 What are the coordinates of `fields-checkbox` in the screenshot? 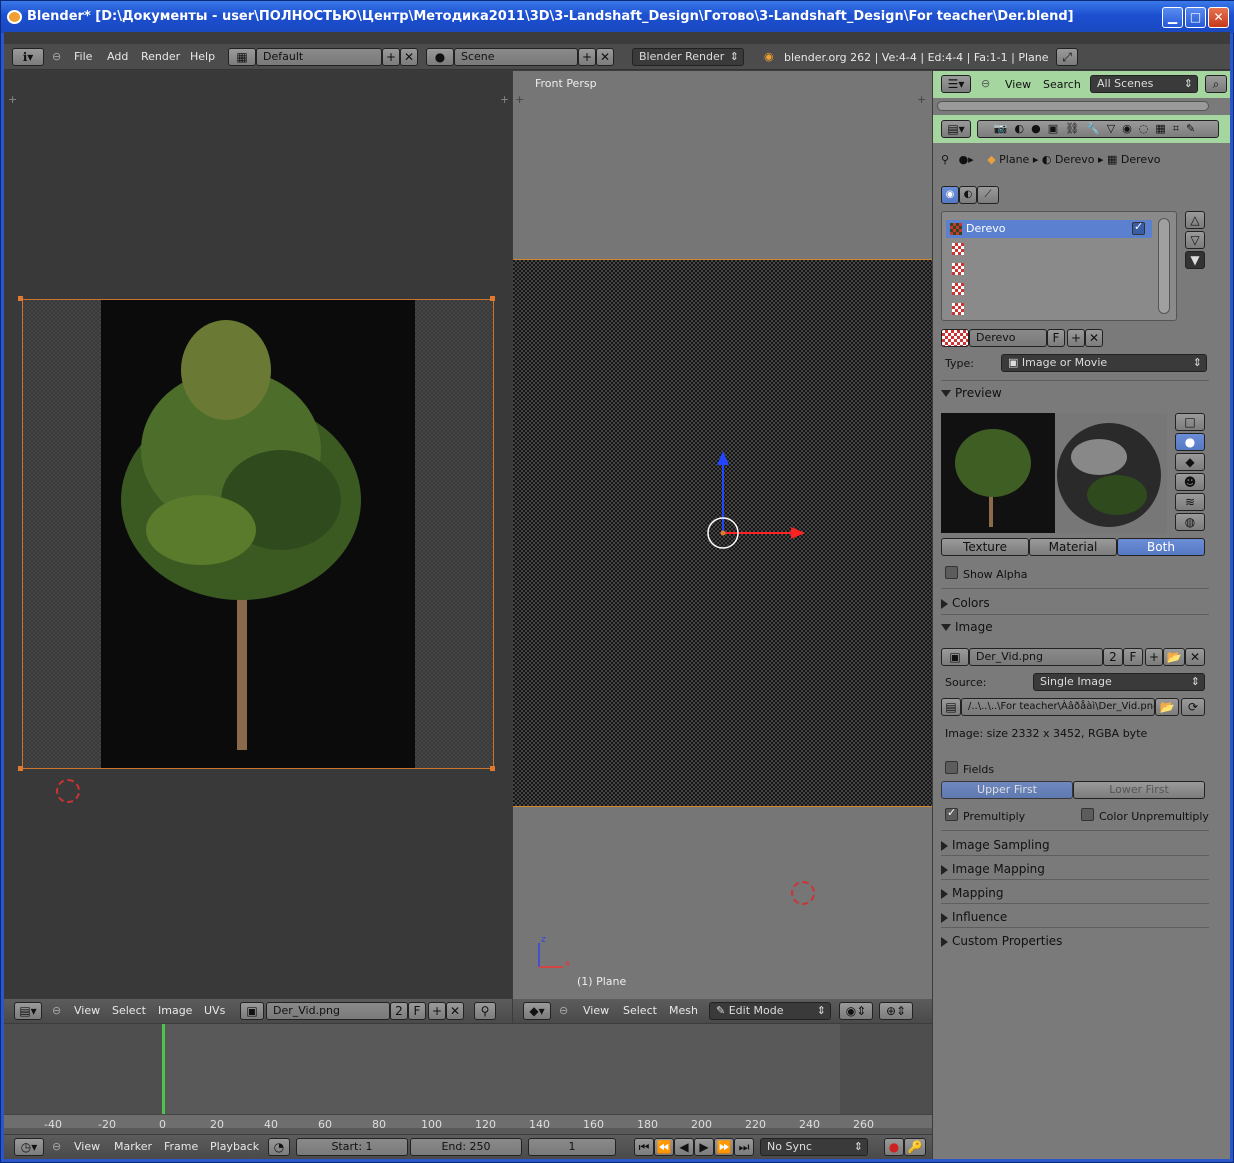 It's located at (951, 767).